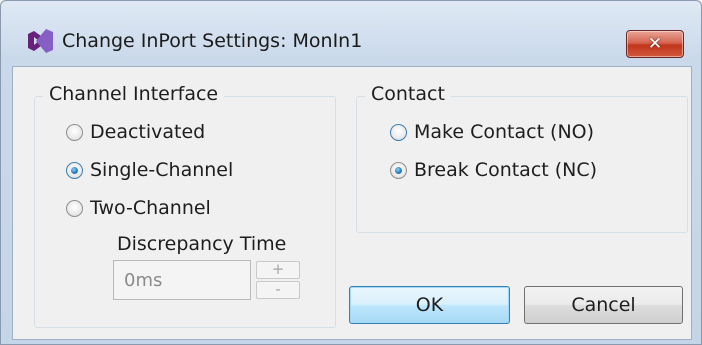 Image resolution: width=702 pixels, height=345 pixels. Describe the element at coordinates (134, 94) in the screenshot. I see `channel-interface-legend: Channel Interface` at that location.